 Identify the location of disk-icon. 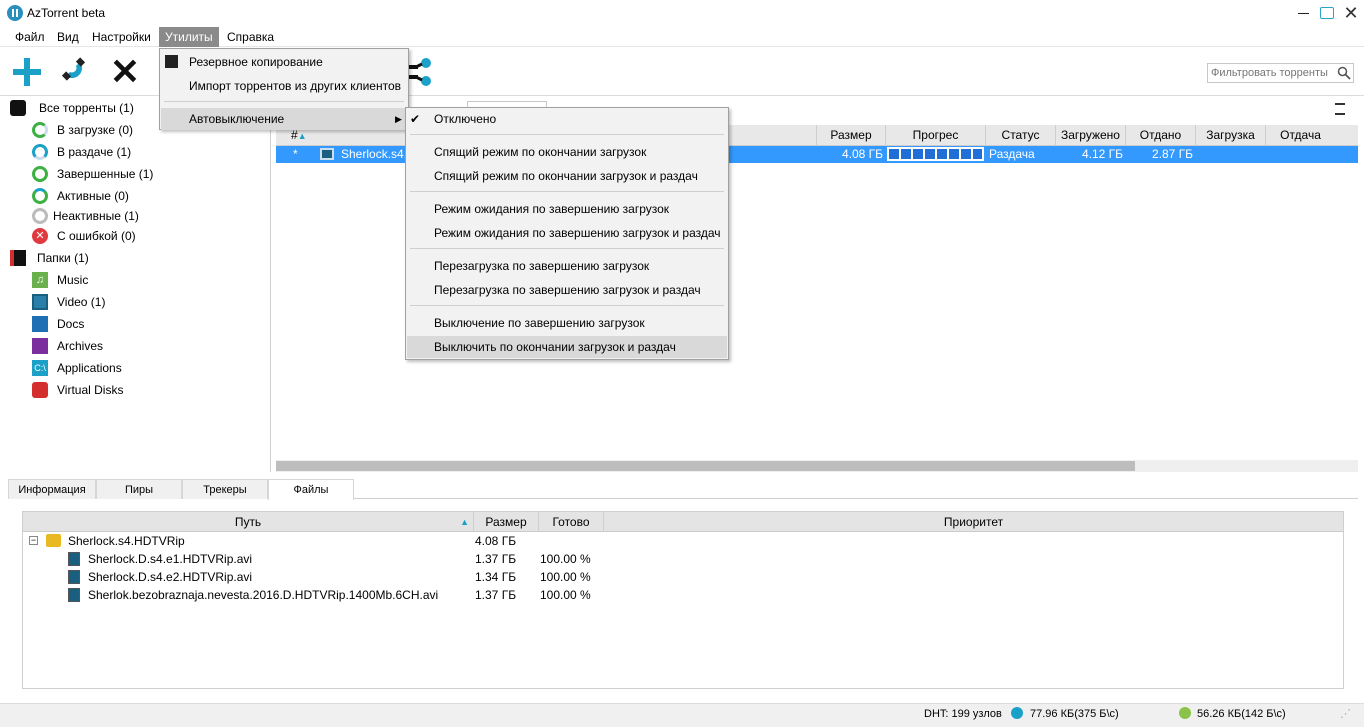
(40, 390).